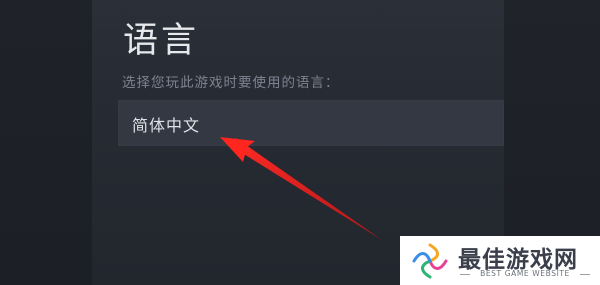 This screenshot has width=600, height=285. What do you see at coordinates (311, 123) in the screenshot?
I see `language-dropdown: 简体中文` at bounding box center [311, 123].